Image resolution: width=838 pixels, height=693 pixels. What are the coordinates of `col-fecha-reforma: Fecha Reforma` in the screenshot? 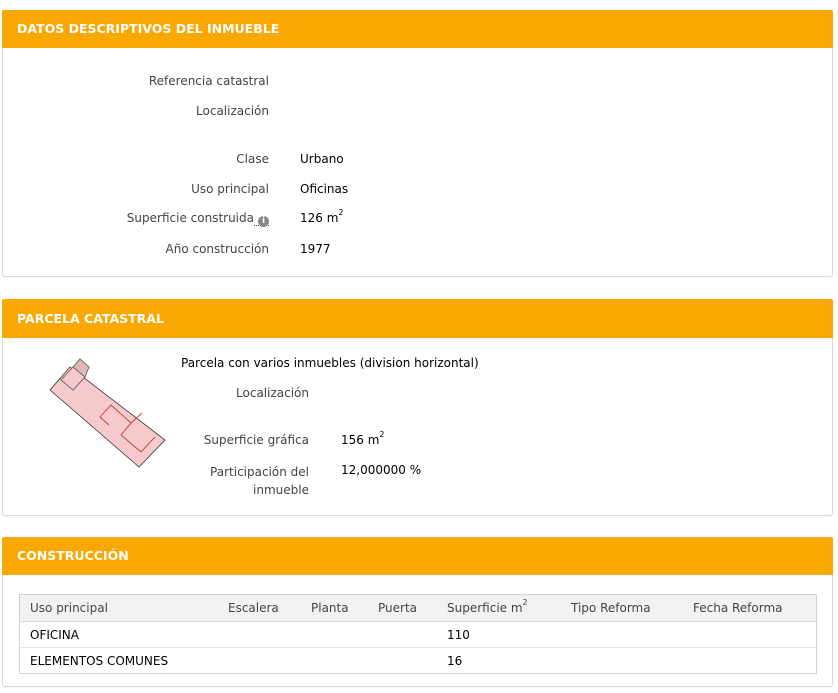 It's located at (750, 608).